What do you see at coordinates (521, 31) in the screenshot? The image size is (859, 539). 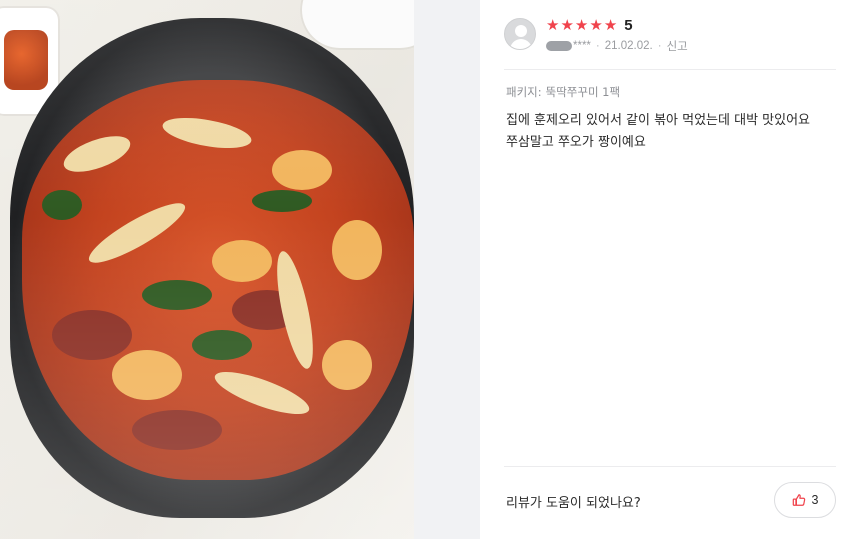 I see `avatar-head` at bounding box center [521, 31].